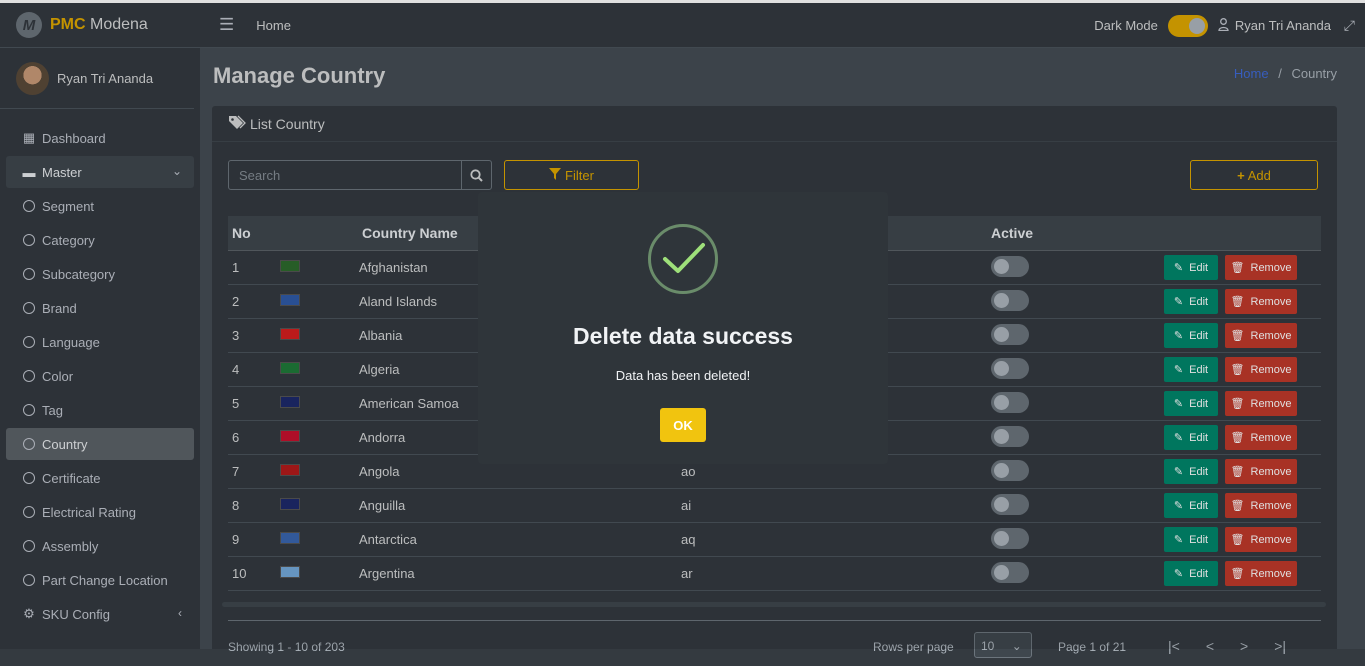  Describe the element at coordinates (683, 375) in the screenshot. I see `dialog-message: Data has been deleted!` at that location.